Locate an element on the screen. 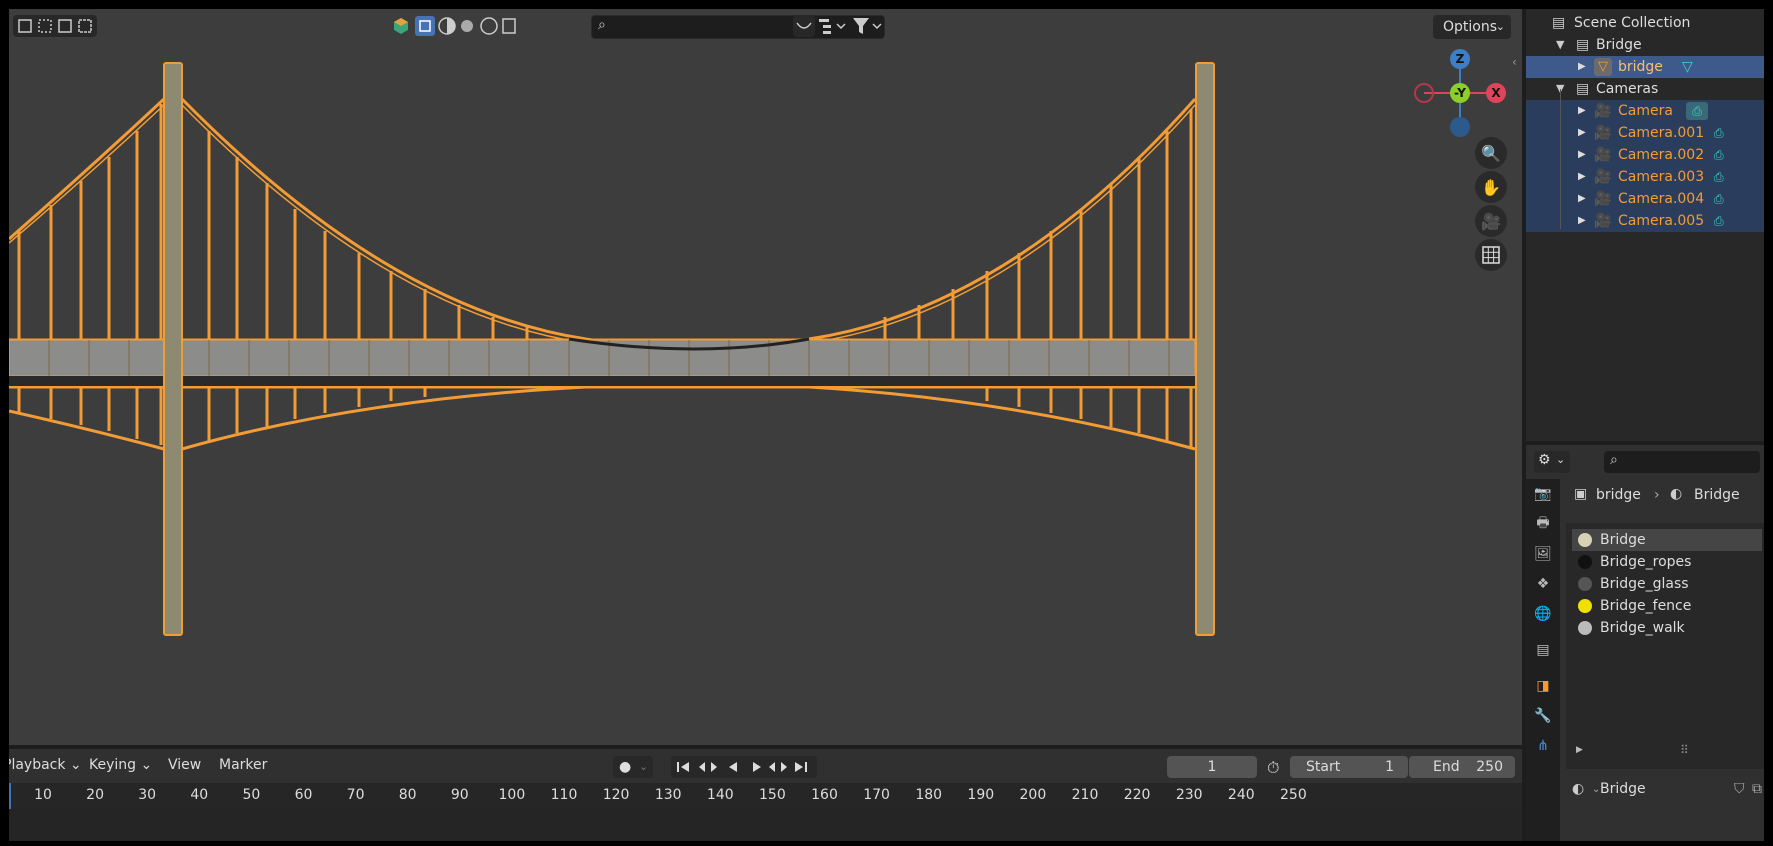 This screenshot has height=846, width=1773. tab-scene: ❖ is located at coordinates (1543, 584).